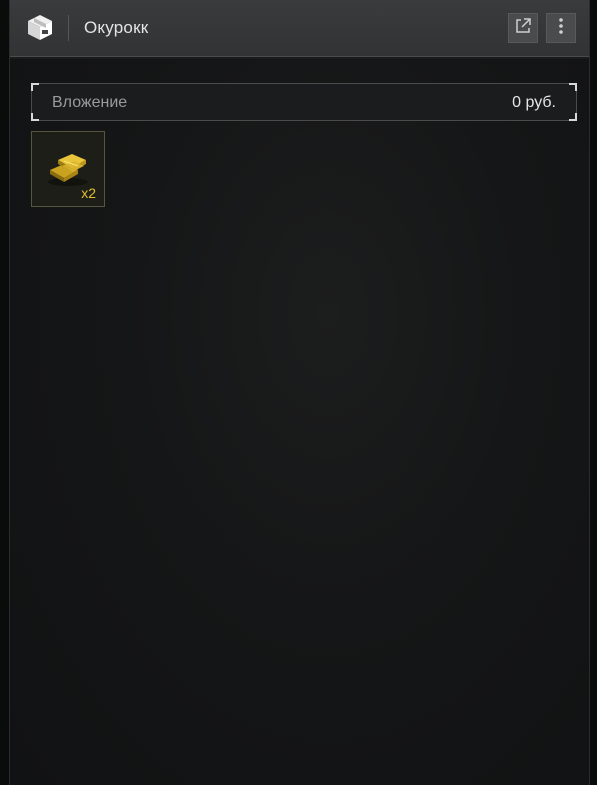  Describe the element at coordinates (116, 27) in the screenshot. I see `window-title: Окурокк` at that location.